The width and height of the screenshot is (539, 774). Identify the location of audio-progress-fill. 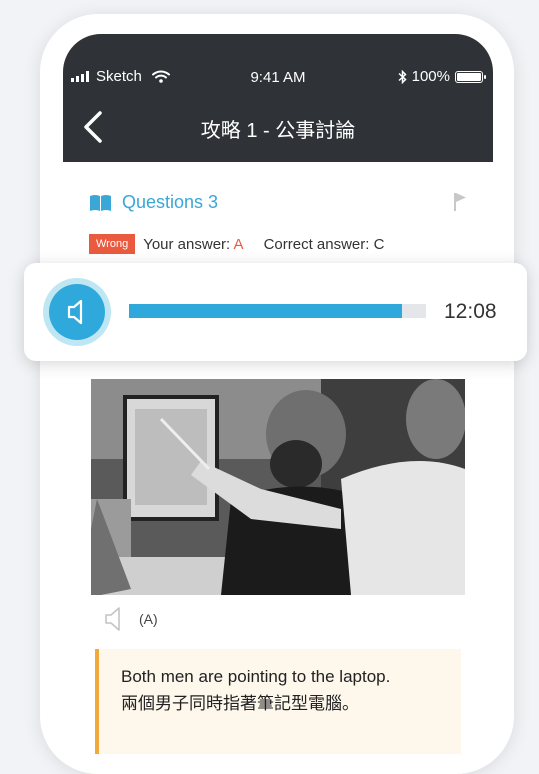
(266, 311).